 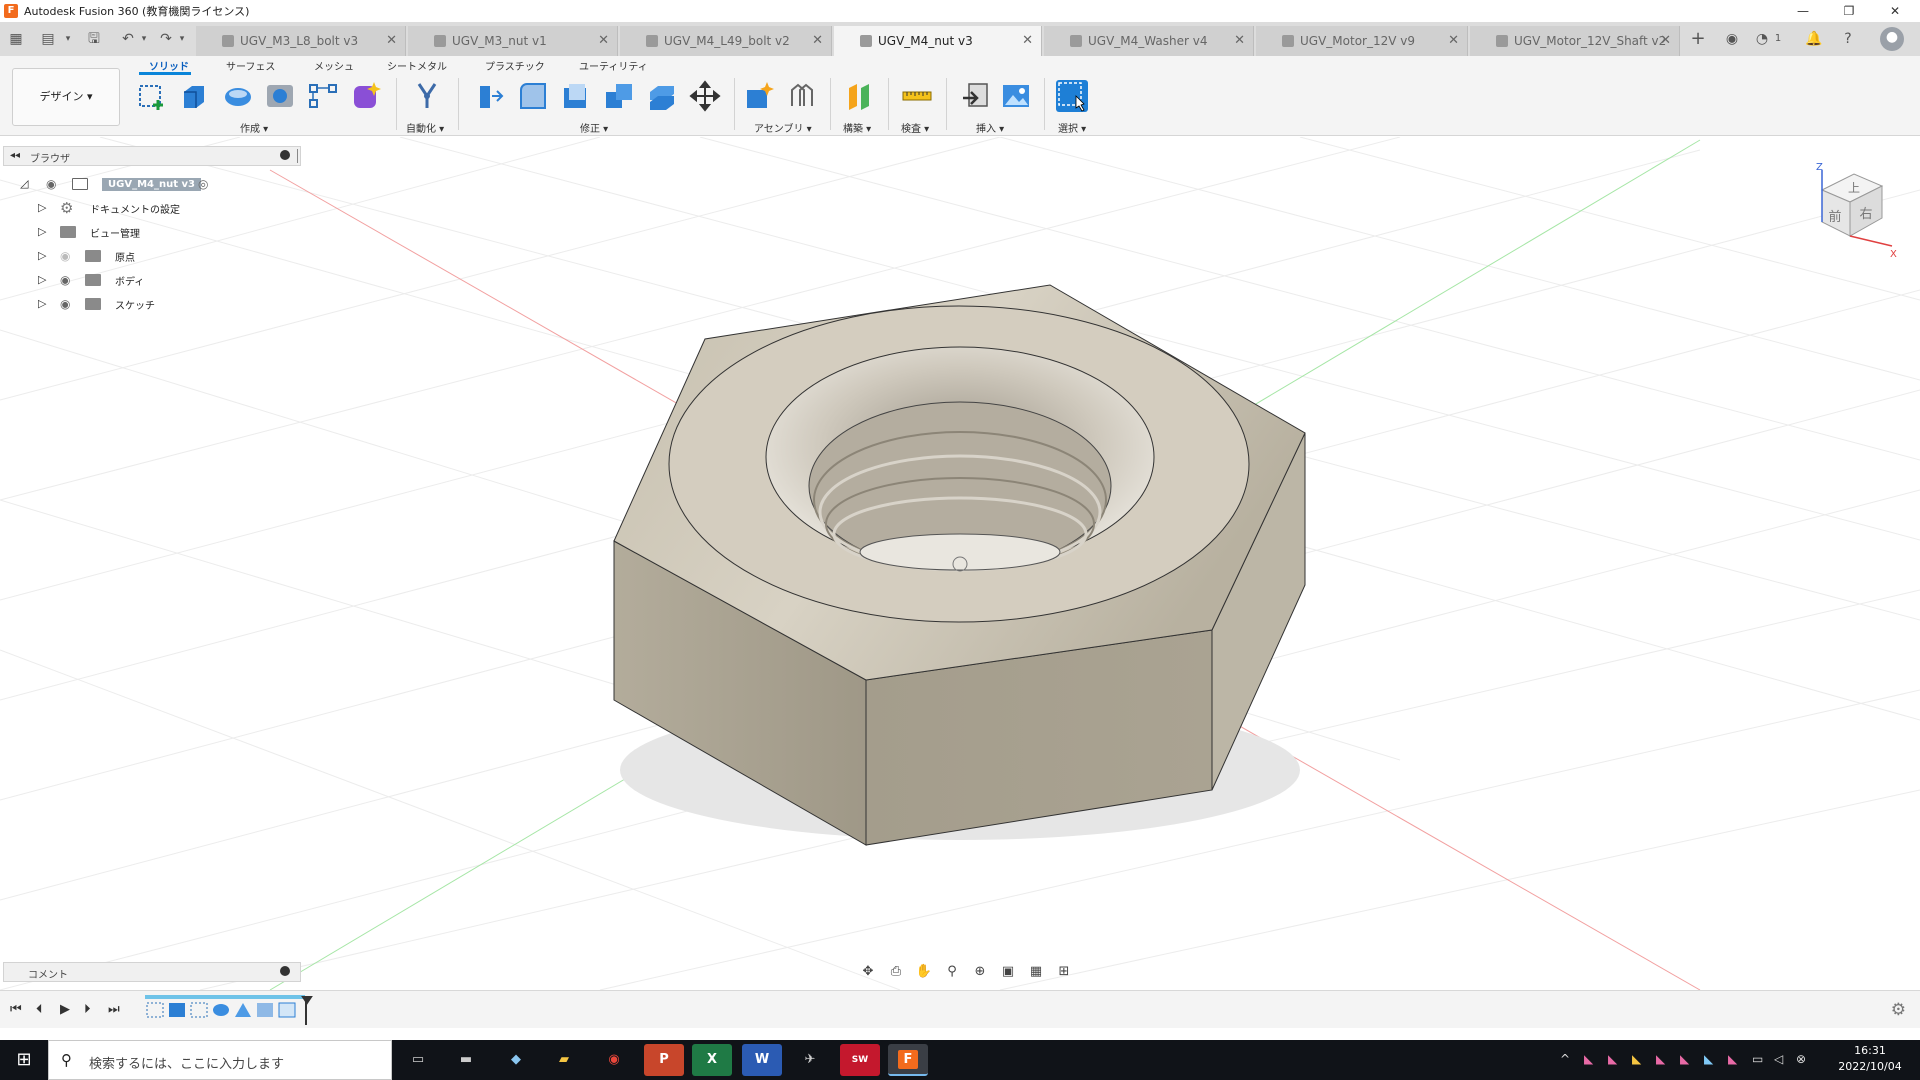 I want to click on online-status-icon: ◉, so click(x=1732, y=39).